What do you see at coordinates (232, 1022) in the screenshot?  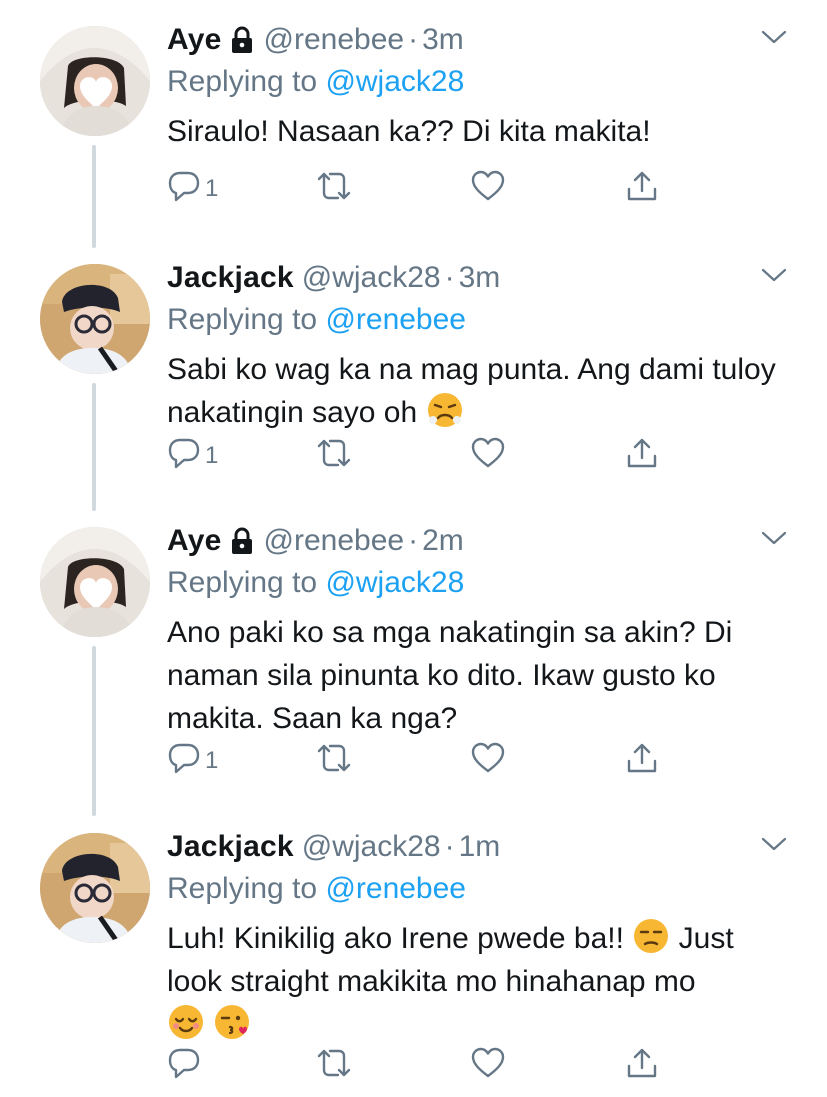 I see `kissing-heart-emoji` at bounding box center [232, 1022].